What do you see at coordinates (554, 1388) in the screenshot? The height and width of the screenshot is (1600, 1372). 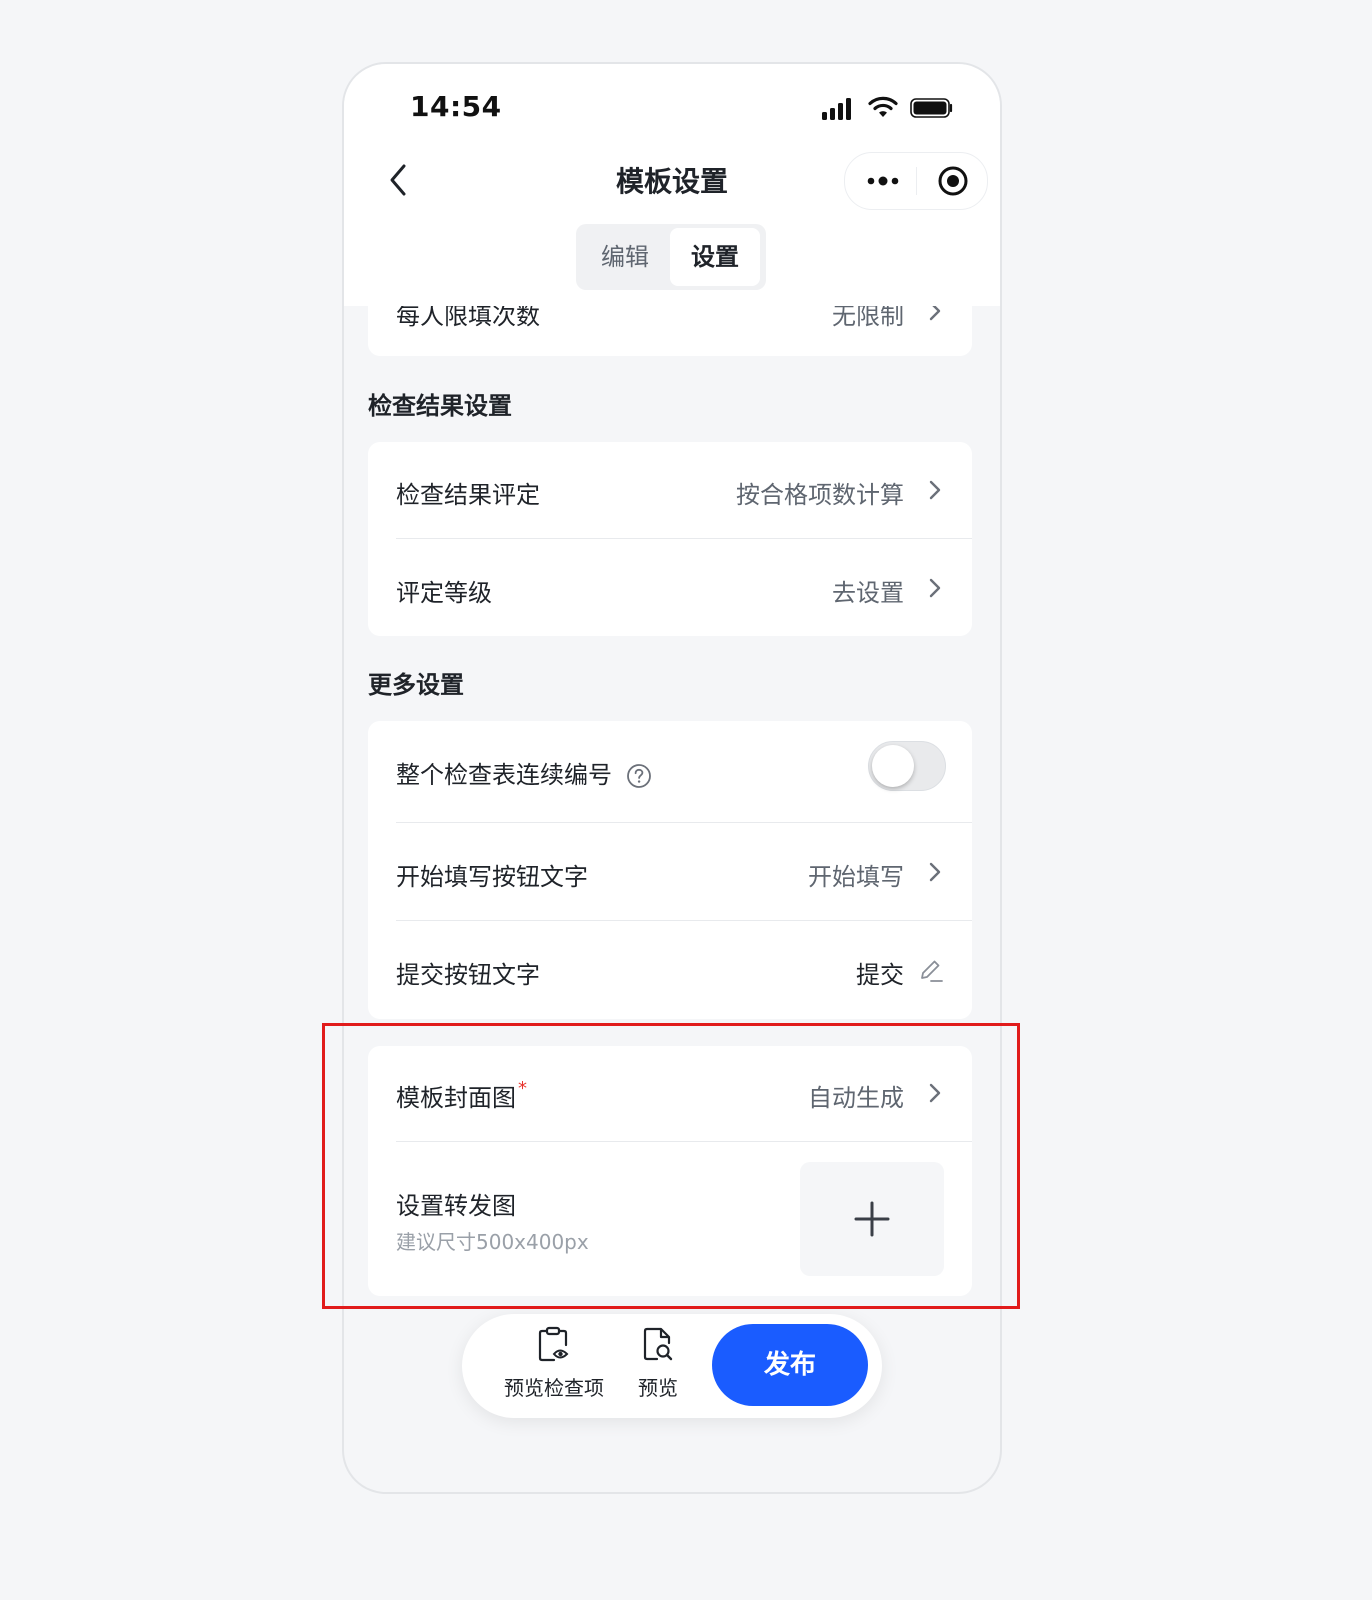 I see `preview-items-label: 预览检查项` at bounding box center [554, 1388].